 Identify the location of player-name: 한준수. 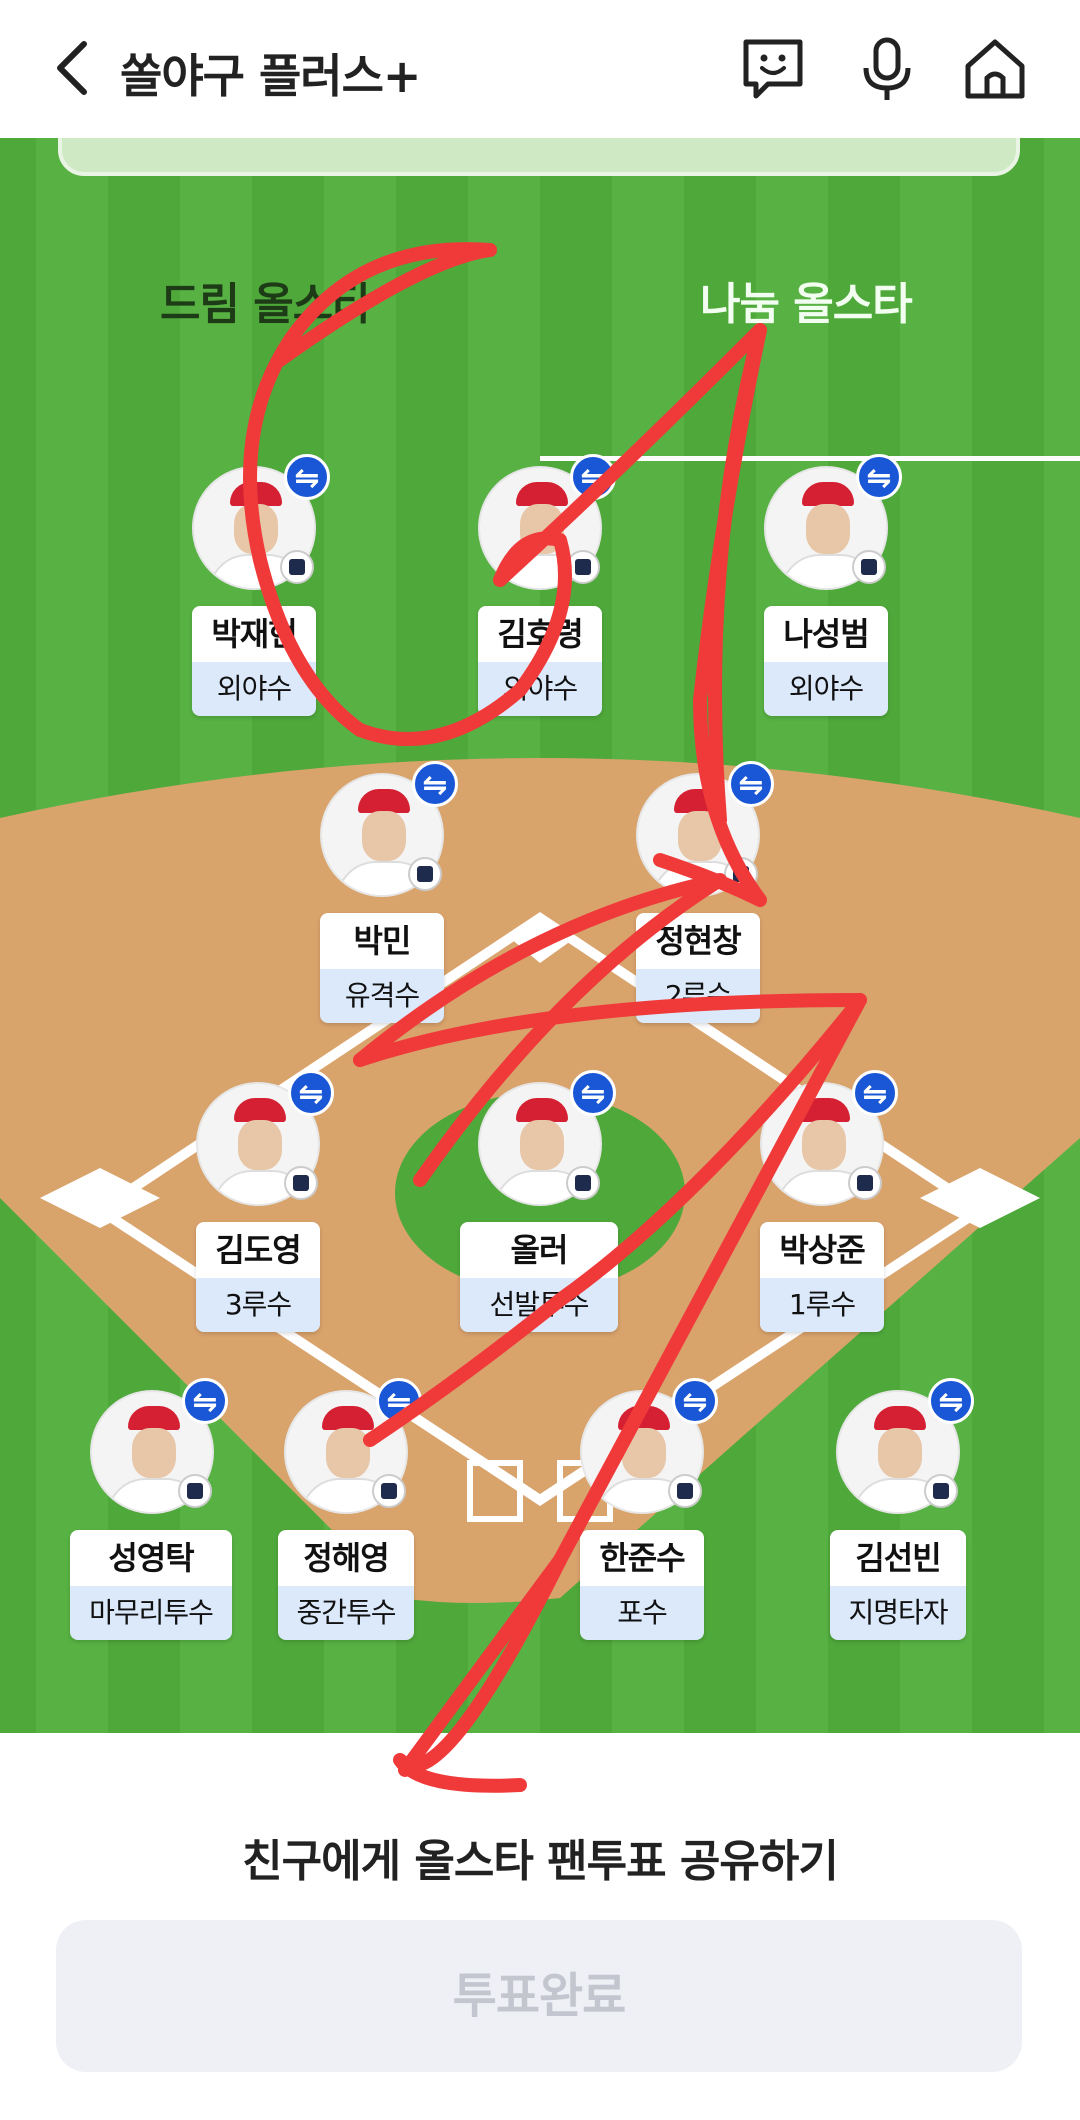
(642, 1558).